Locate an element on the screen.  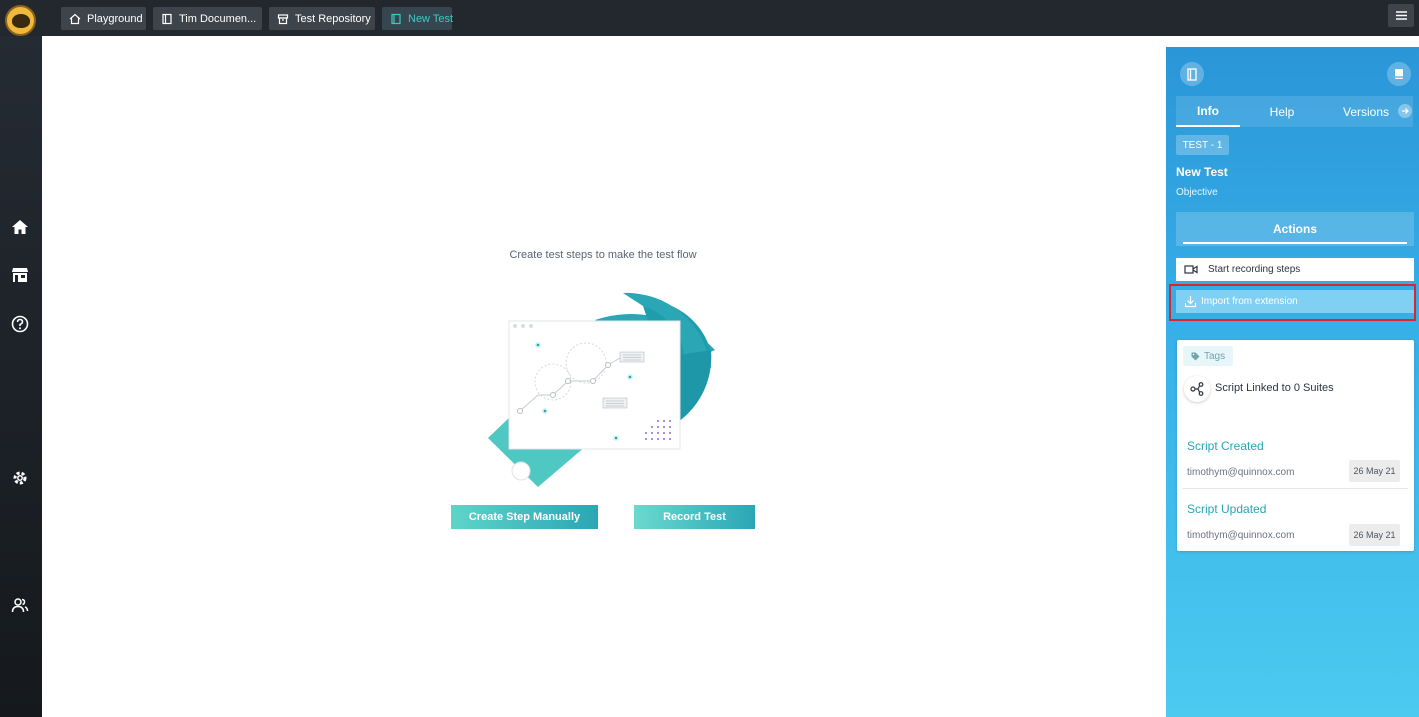
highlight-box is located at coordinates (1292, 302).